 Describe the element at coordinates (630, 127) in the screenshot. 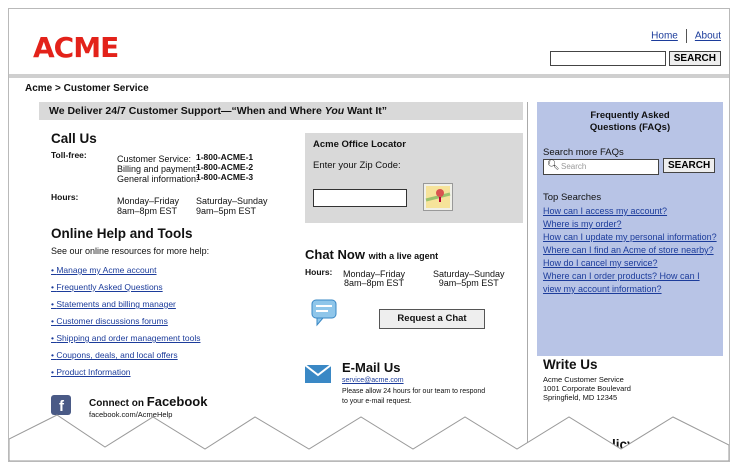

I see `faq-title-line: Questions (FAQs)` at that location.